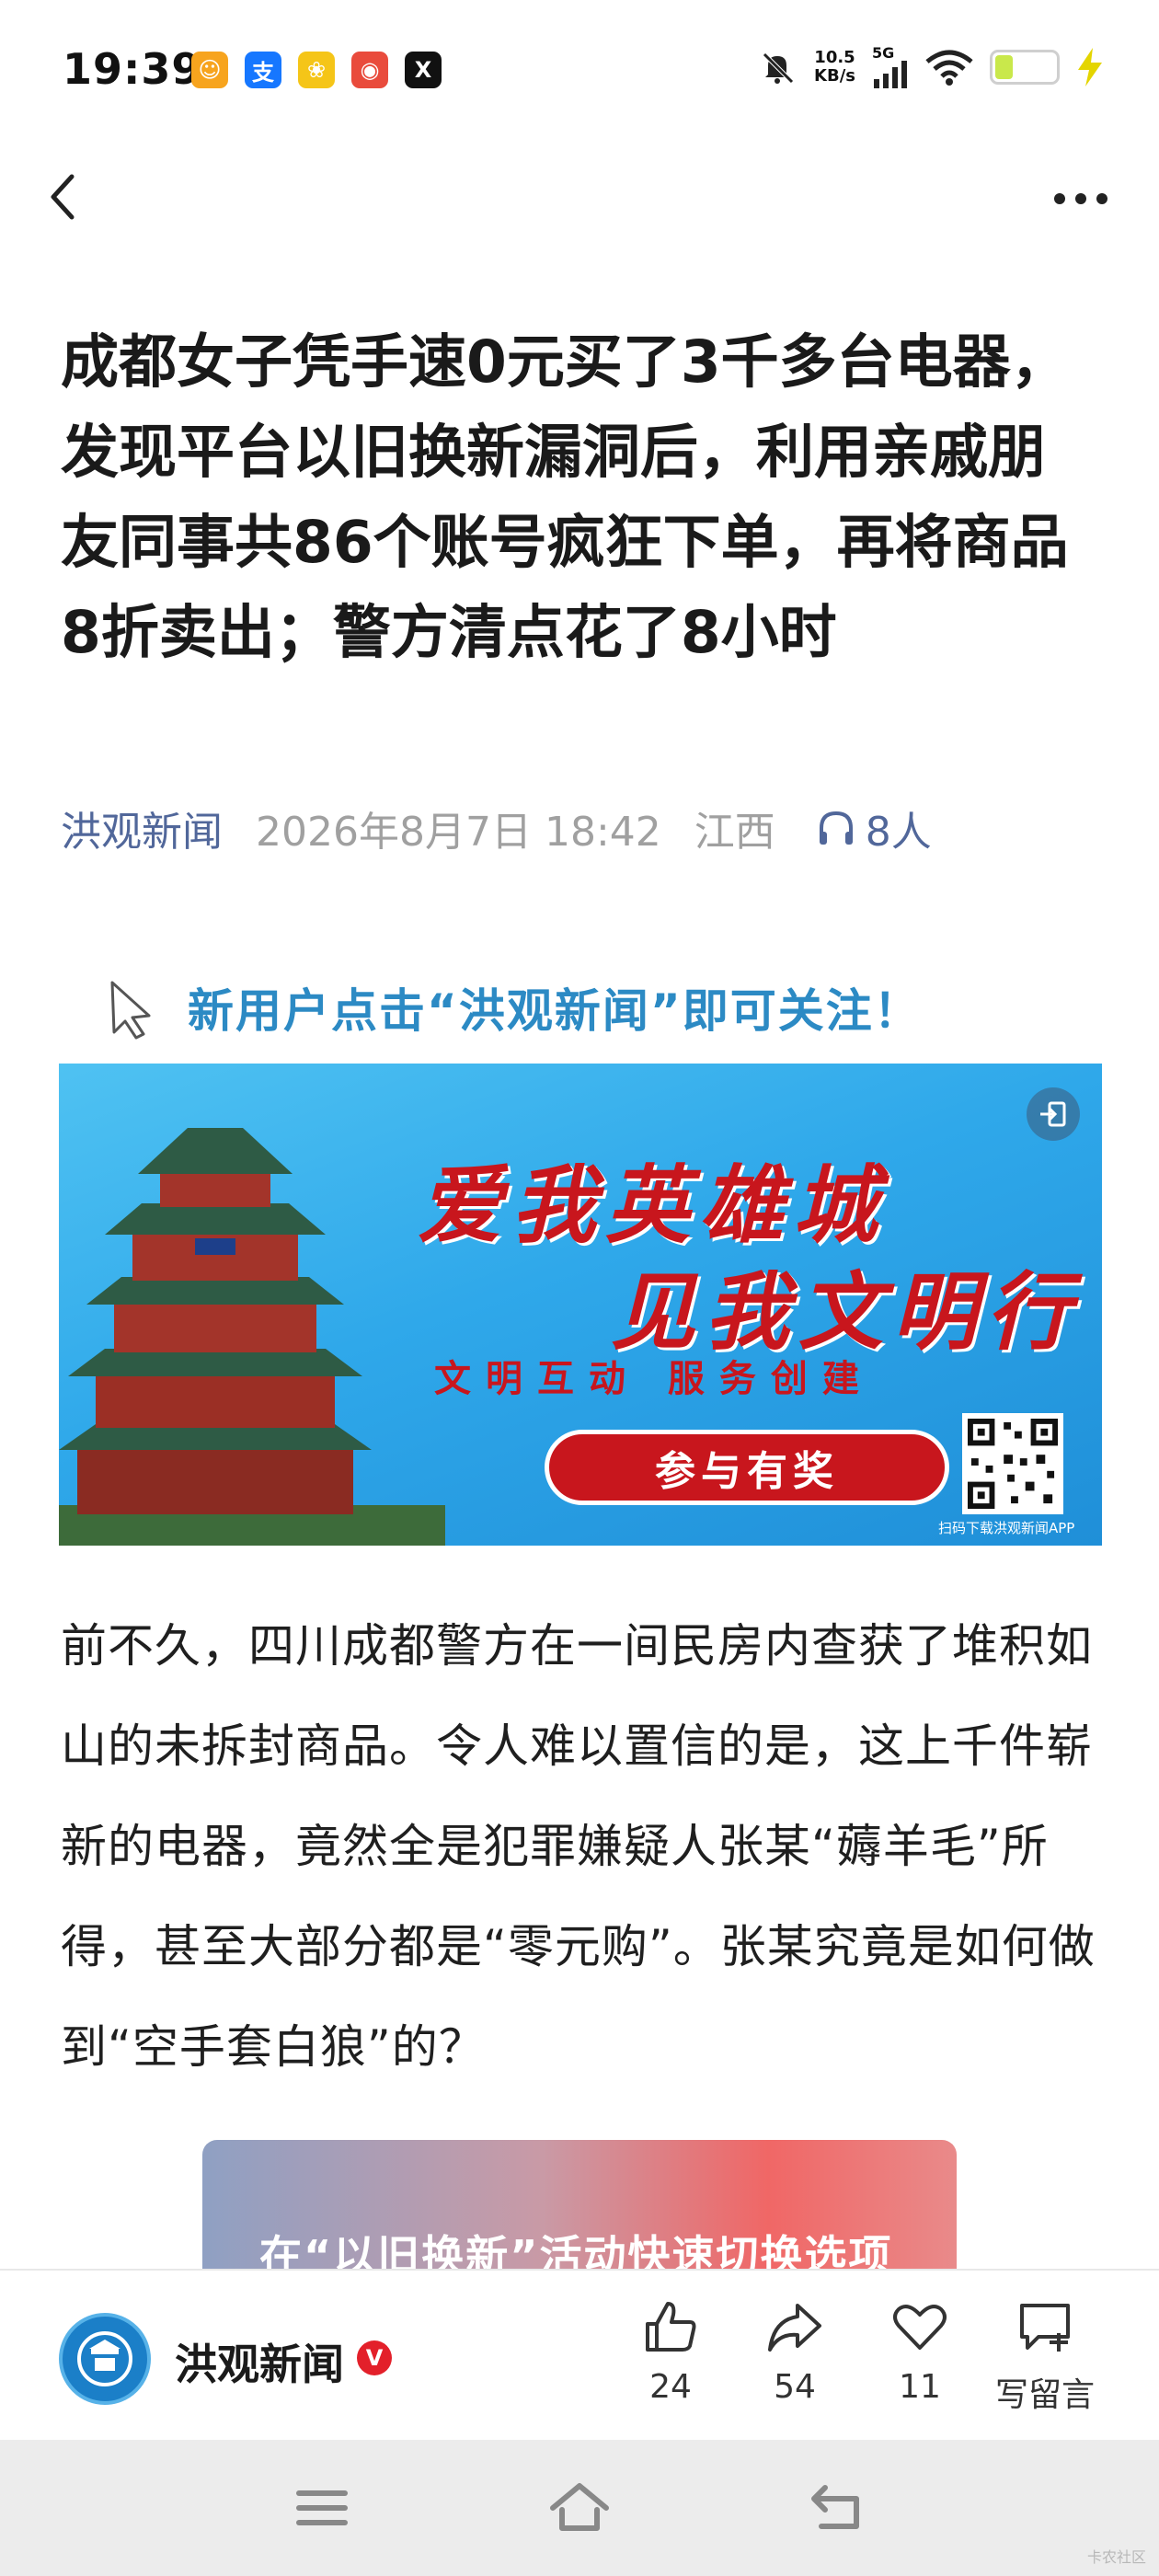 This screenshot has width=1159, height=2576. Describe the element at coordinates (252, 1337) in the screenshot. I see `tengwang-pavilion-image` at that location.